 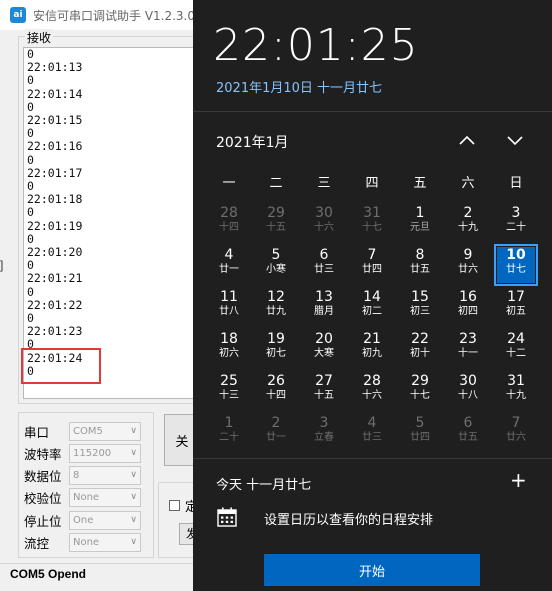 I want to click on day-cell: 25 十三, so click(x=229, y=391).